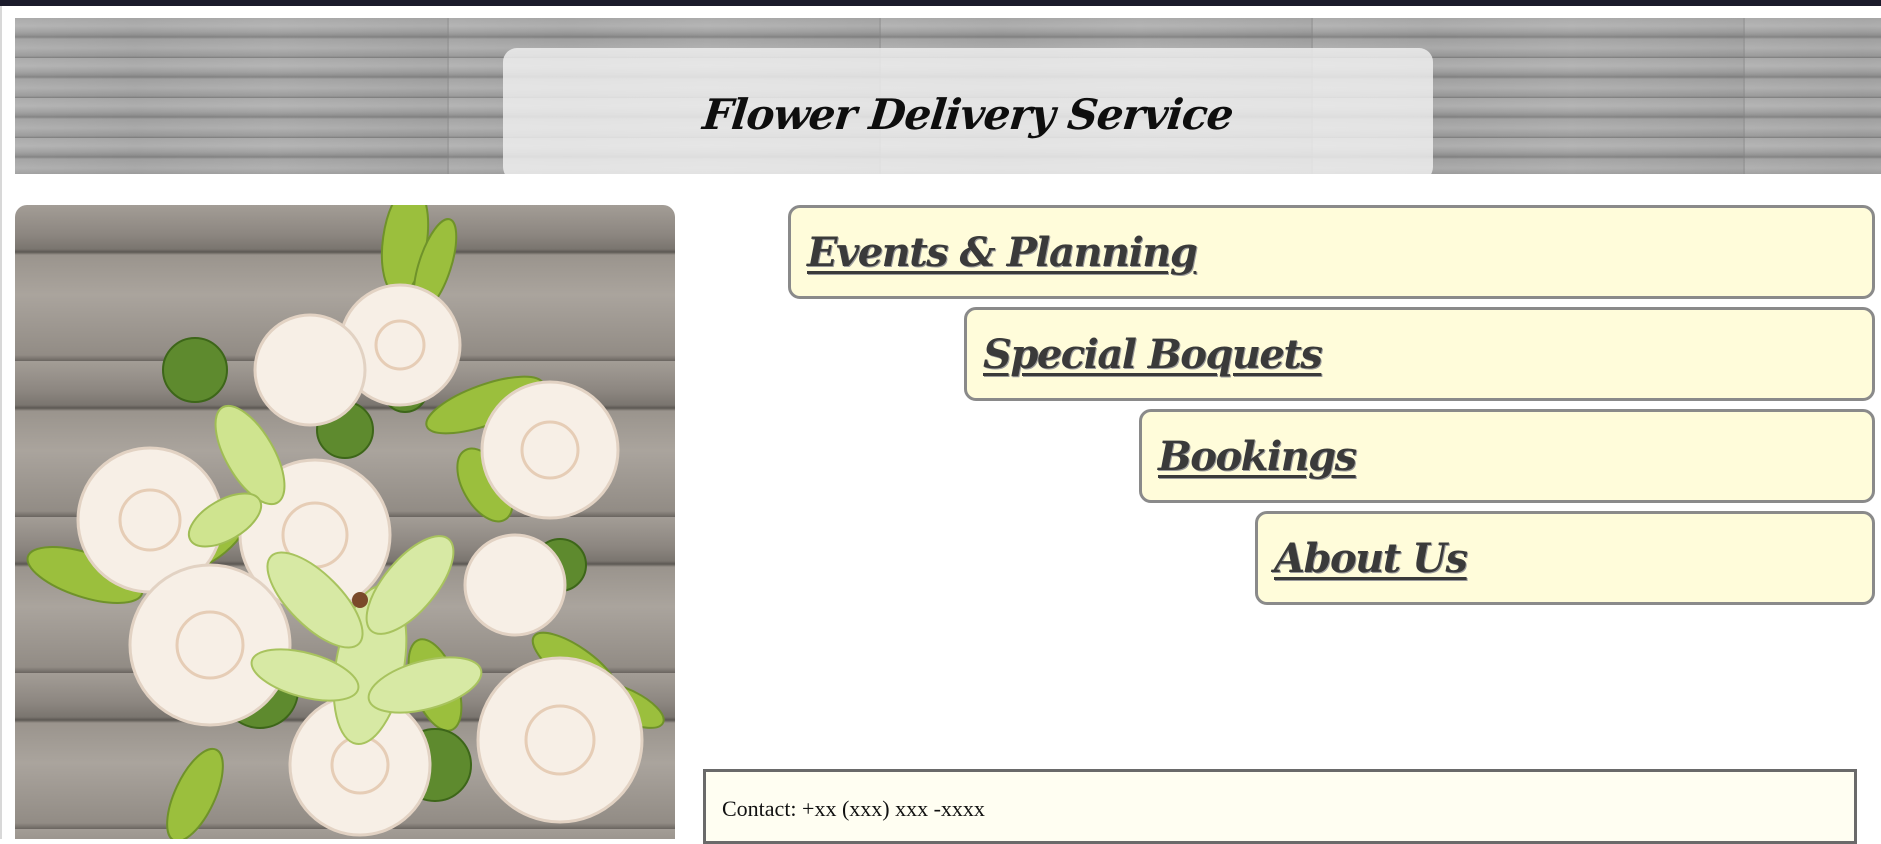 The height and width of the screenshot is (844, 1881). What do you see at coordinates (1280, 806) in the screenshot?
I see `contact-box: Contact: +xx (xxx) xxx -xxxx` at bounding box center [1280, 806].